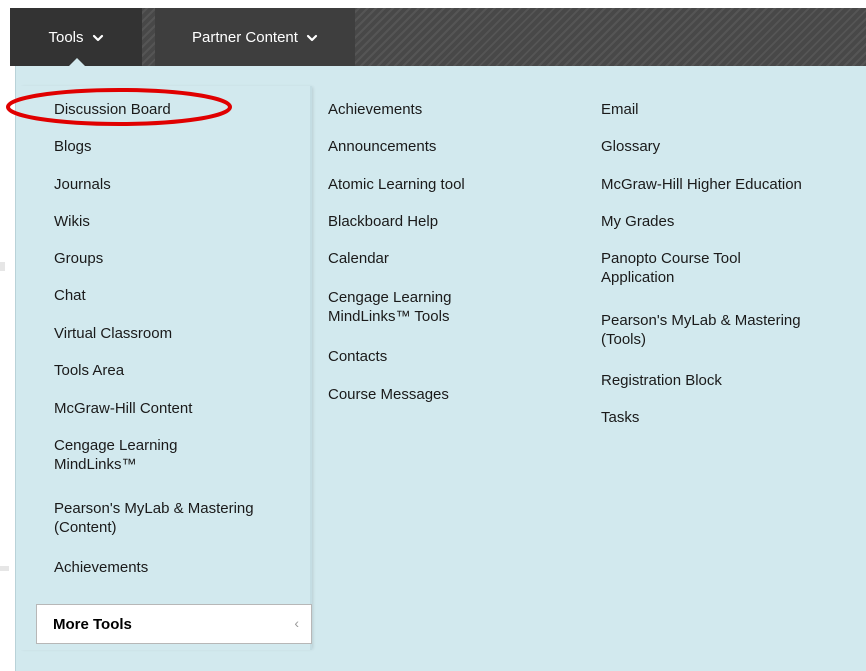  What do you see at coordinates (630, 146) in the screenshot?
I see `menu-item-glossary: Glossary` at bounding box center [630, 146].